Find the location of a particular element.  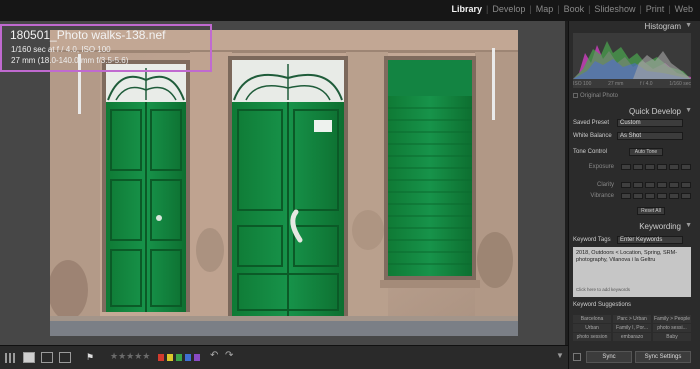

suggestion-chip: Family > People is located at coordinates (672, 319).